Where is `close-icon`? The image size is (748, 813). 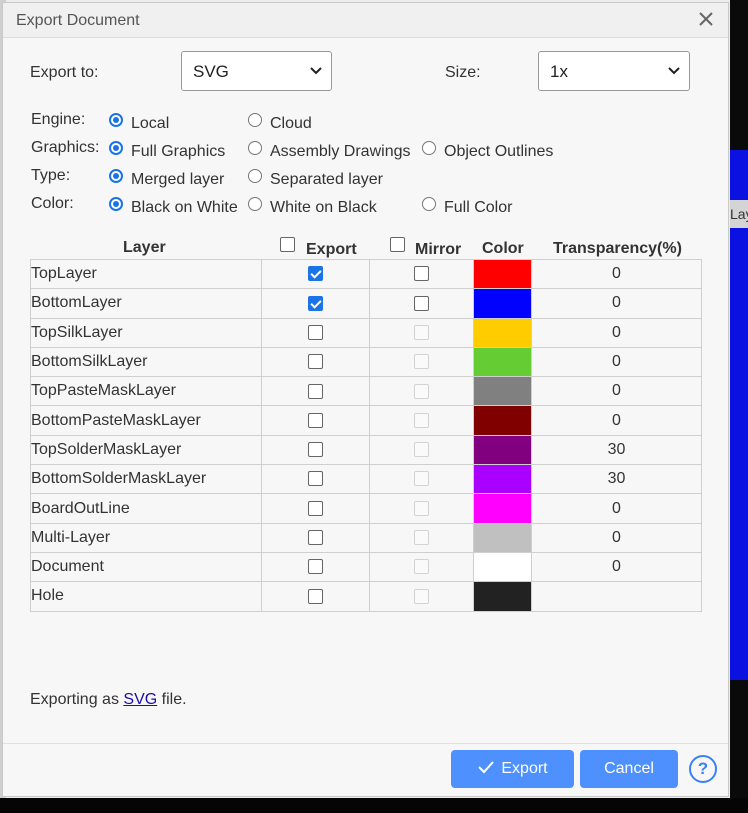
close-icon is located at coordinates (706, 19).